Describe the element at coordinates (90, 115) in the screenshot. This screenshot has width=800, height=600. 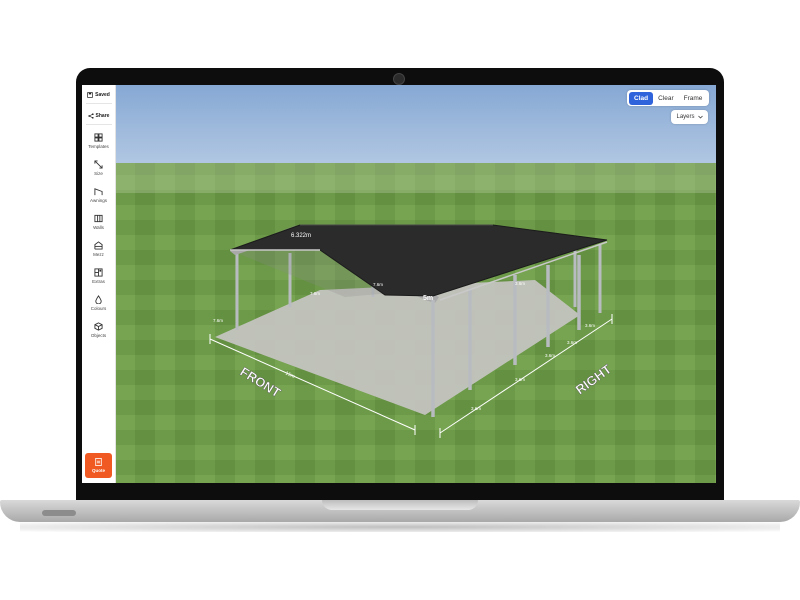
I see `share-icon` at that location.